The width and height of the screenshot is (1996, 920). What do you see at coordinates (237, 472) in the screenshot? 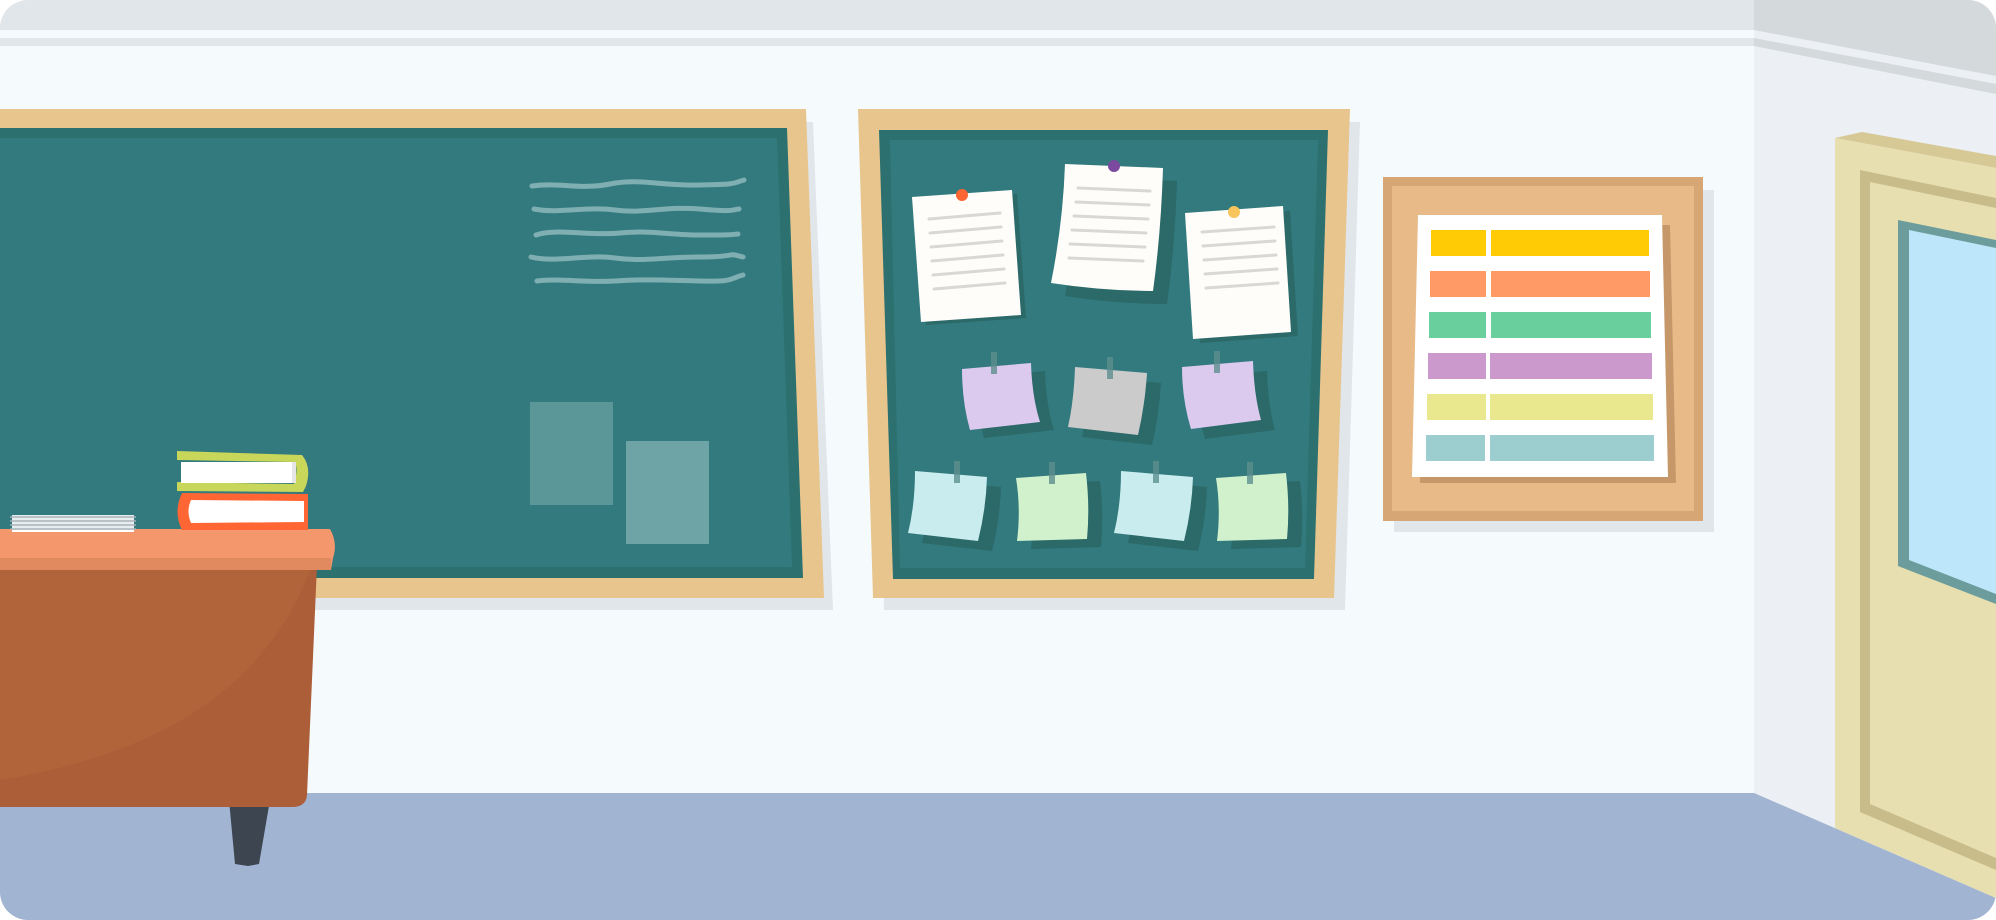
I see `book-top-pages` at bounding box center [237, 472].